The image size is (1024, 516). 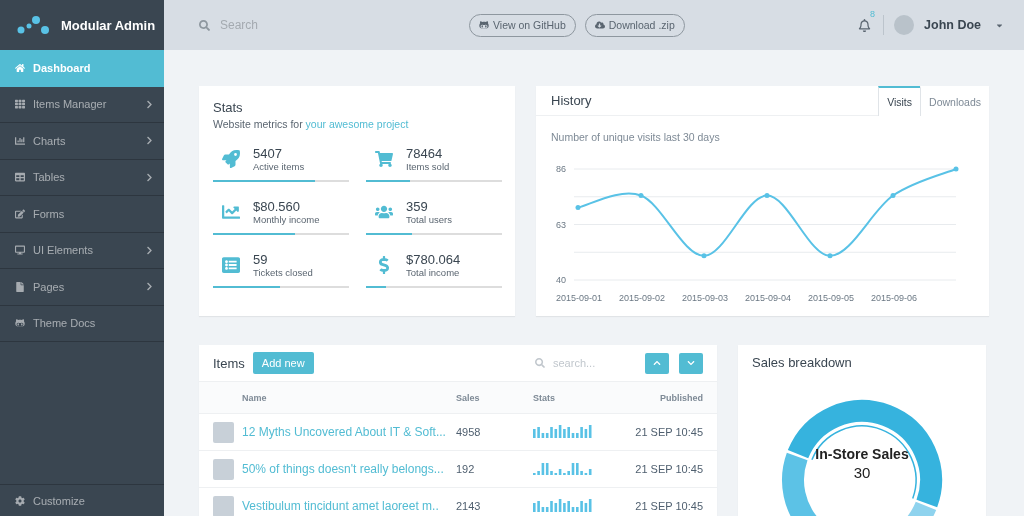 What do you see at coordinates (433, 272) in the screenshot?
I see `stat-label: Total income` at bounding box center [433, 272].